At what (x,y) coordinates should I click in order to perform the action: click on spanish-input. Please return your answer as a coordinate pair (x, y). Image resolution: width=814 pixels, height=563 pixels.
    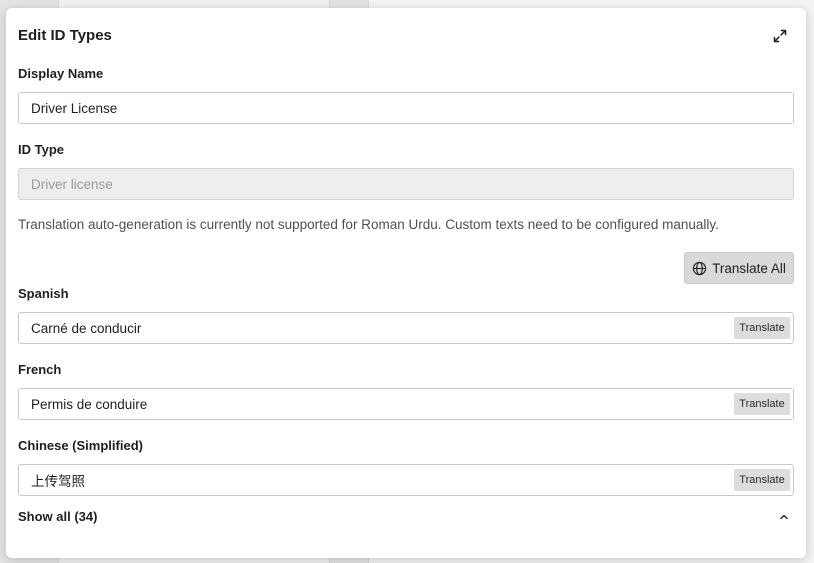
    Looking at the image, I should click on (406, 328).